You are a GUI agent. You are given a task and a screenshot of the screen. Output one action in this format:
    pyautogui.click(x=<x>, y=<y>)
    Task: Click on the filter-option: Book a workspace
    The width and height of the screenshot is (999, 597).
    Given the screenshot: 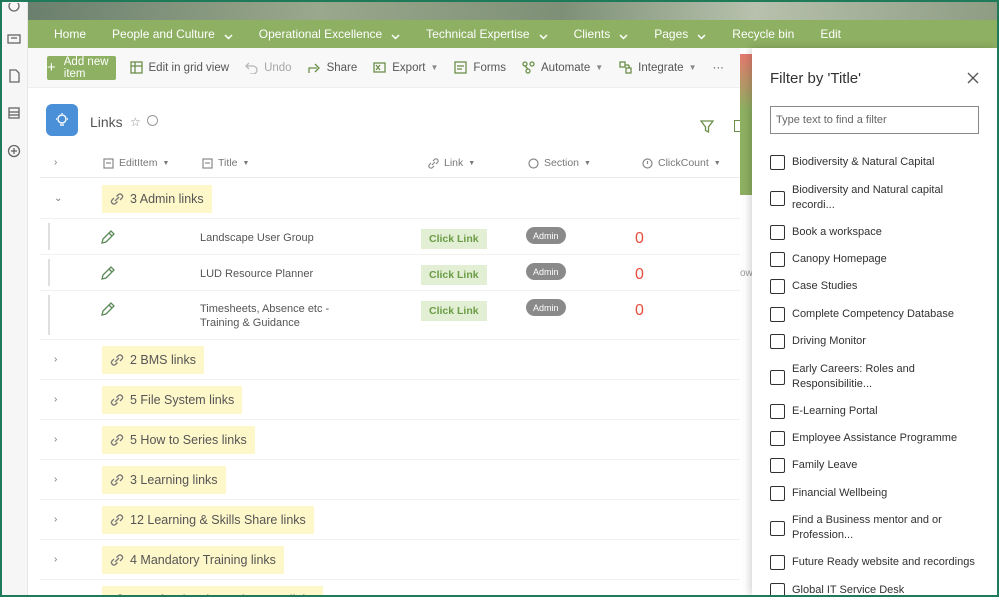 What is the action you would take?
    pyautogui.click(x=877, y=232)
    